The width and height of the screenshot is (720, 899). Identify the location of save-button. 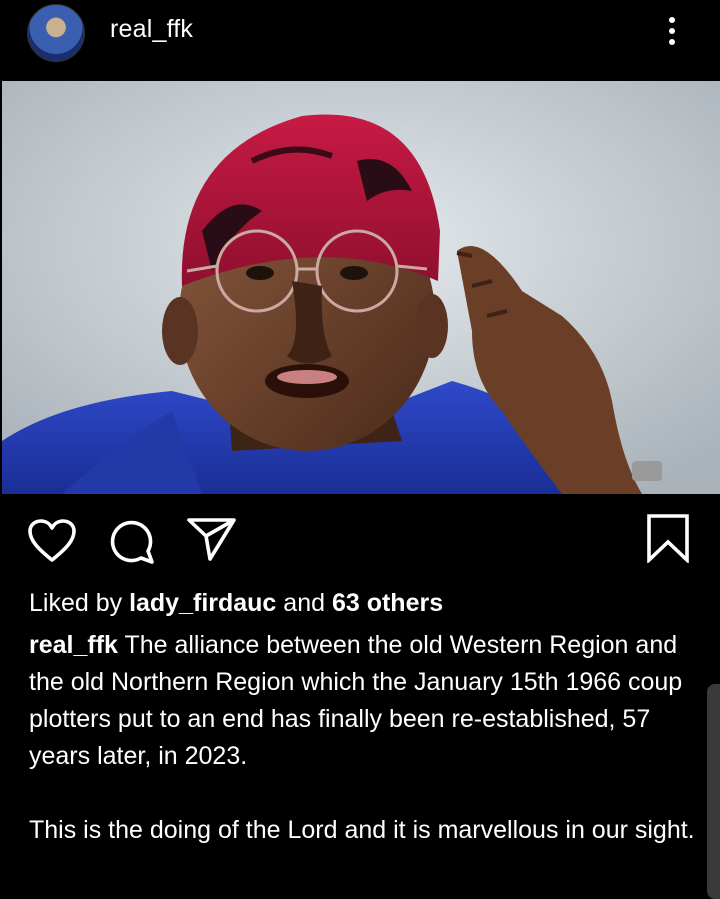
(668, 540).